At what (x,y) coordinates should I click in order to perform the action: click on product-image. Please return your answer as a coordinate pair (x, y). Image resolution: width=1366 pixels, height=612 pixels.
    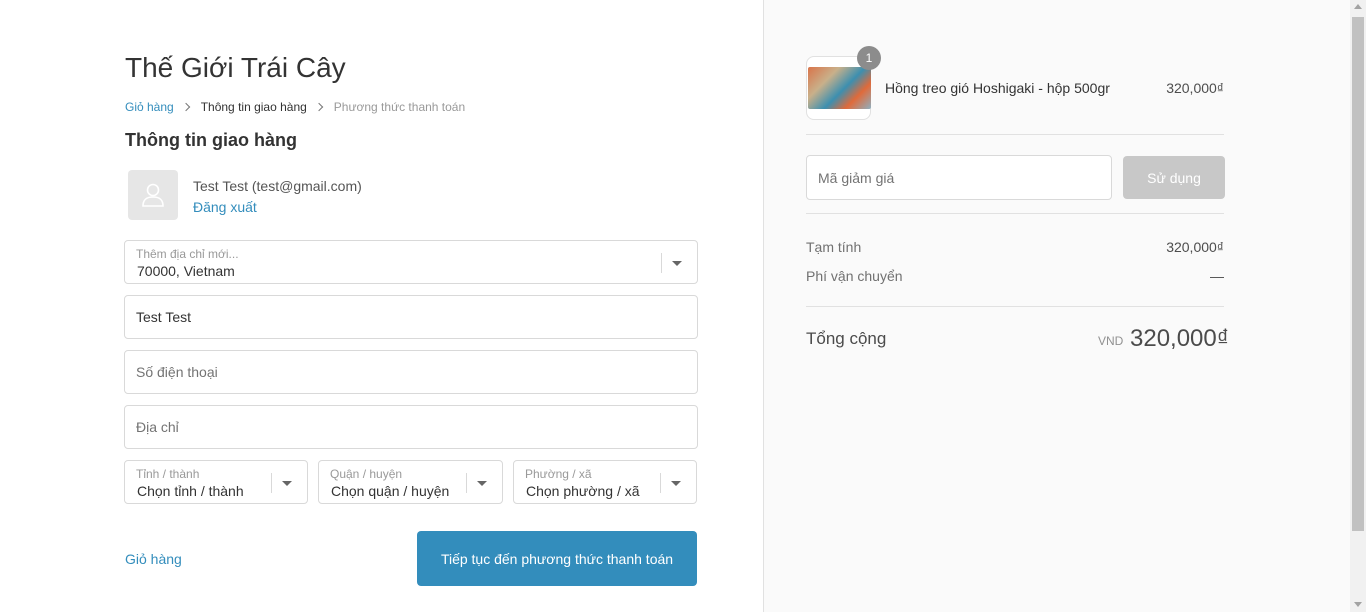
    Looking at the image, I should click on (839, 88).